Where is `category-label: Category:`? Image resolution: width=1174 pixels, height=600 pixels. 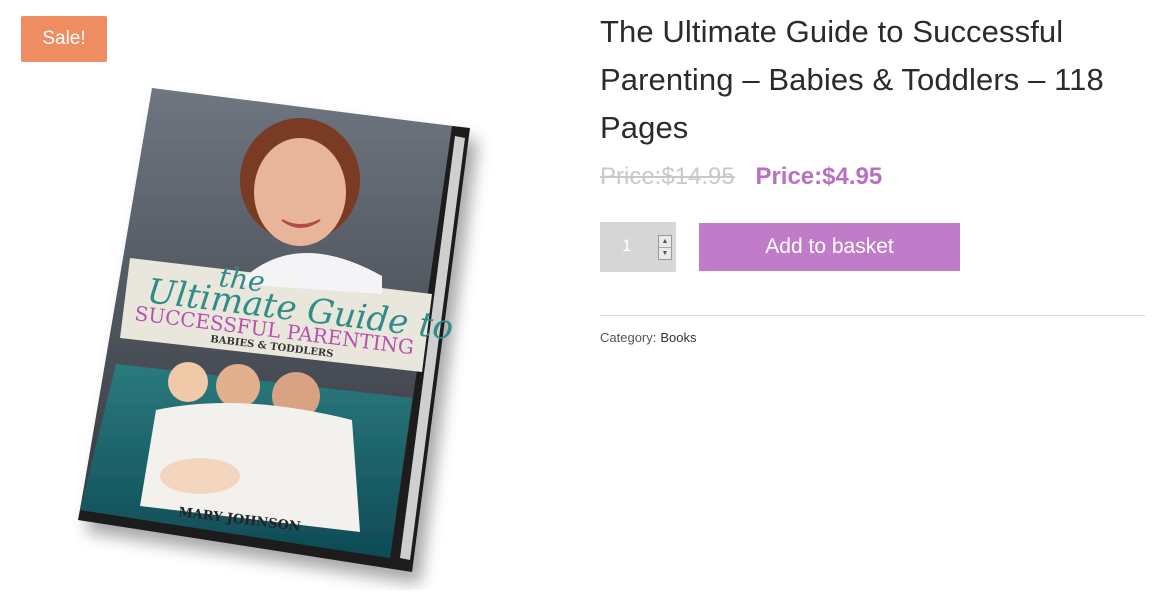
category-label: Category: is located at coordinates (628, 337).